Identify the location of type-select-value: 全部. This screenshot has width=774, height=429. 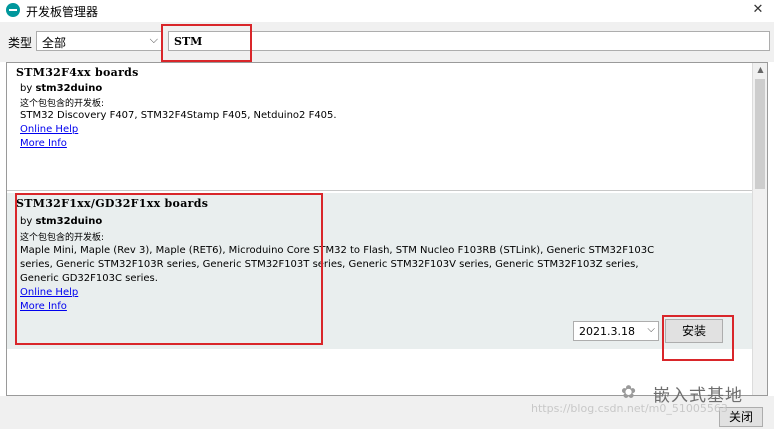
(54, 43).